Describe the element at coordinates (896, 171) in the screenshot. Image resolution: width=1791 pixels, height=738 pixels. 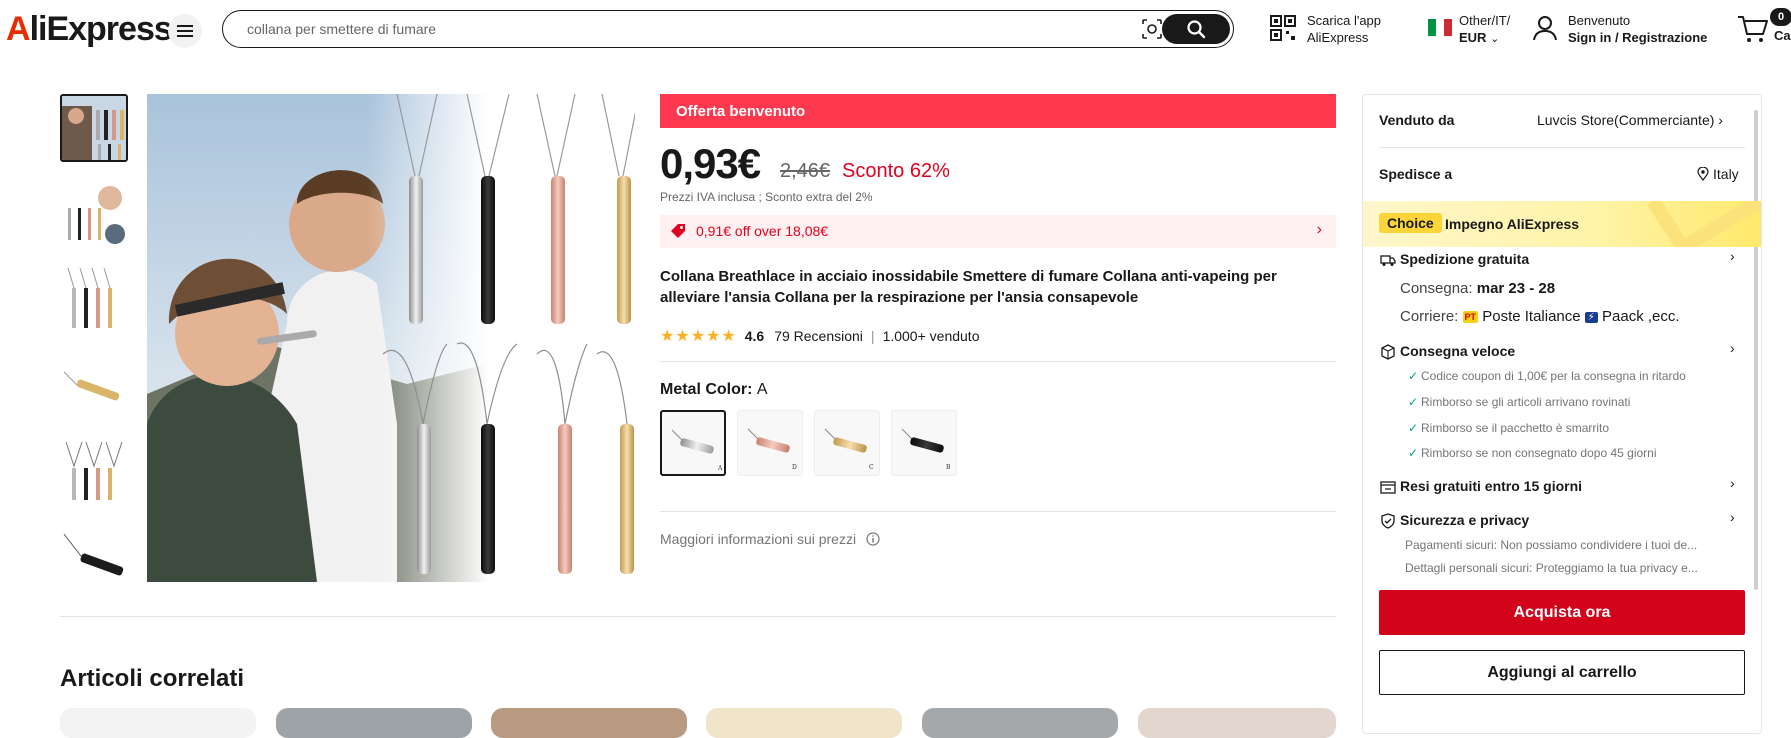
I see `discount-label: Sconto 62%` at that location.